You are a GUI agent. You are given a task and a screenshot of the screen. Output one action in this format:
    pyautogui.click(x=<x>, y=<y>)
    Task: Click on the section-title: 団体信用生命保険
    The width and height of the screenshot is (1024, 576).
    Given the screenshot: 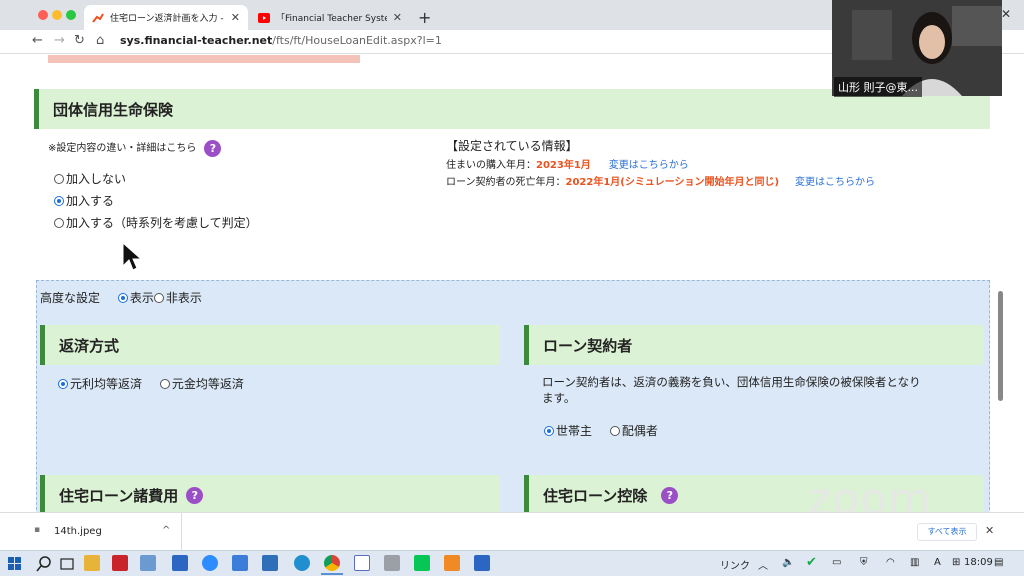 What is the action you would take?
    pyautogui.click(x=113, y=109)
    